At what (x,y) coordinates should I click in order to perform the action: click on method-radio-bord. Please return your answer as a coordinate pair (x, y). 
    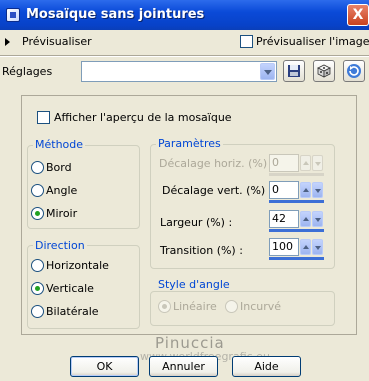
    Looking at the image, I should click on (37, 167).